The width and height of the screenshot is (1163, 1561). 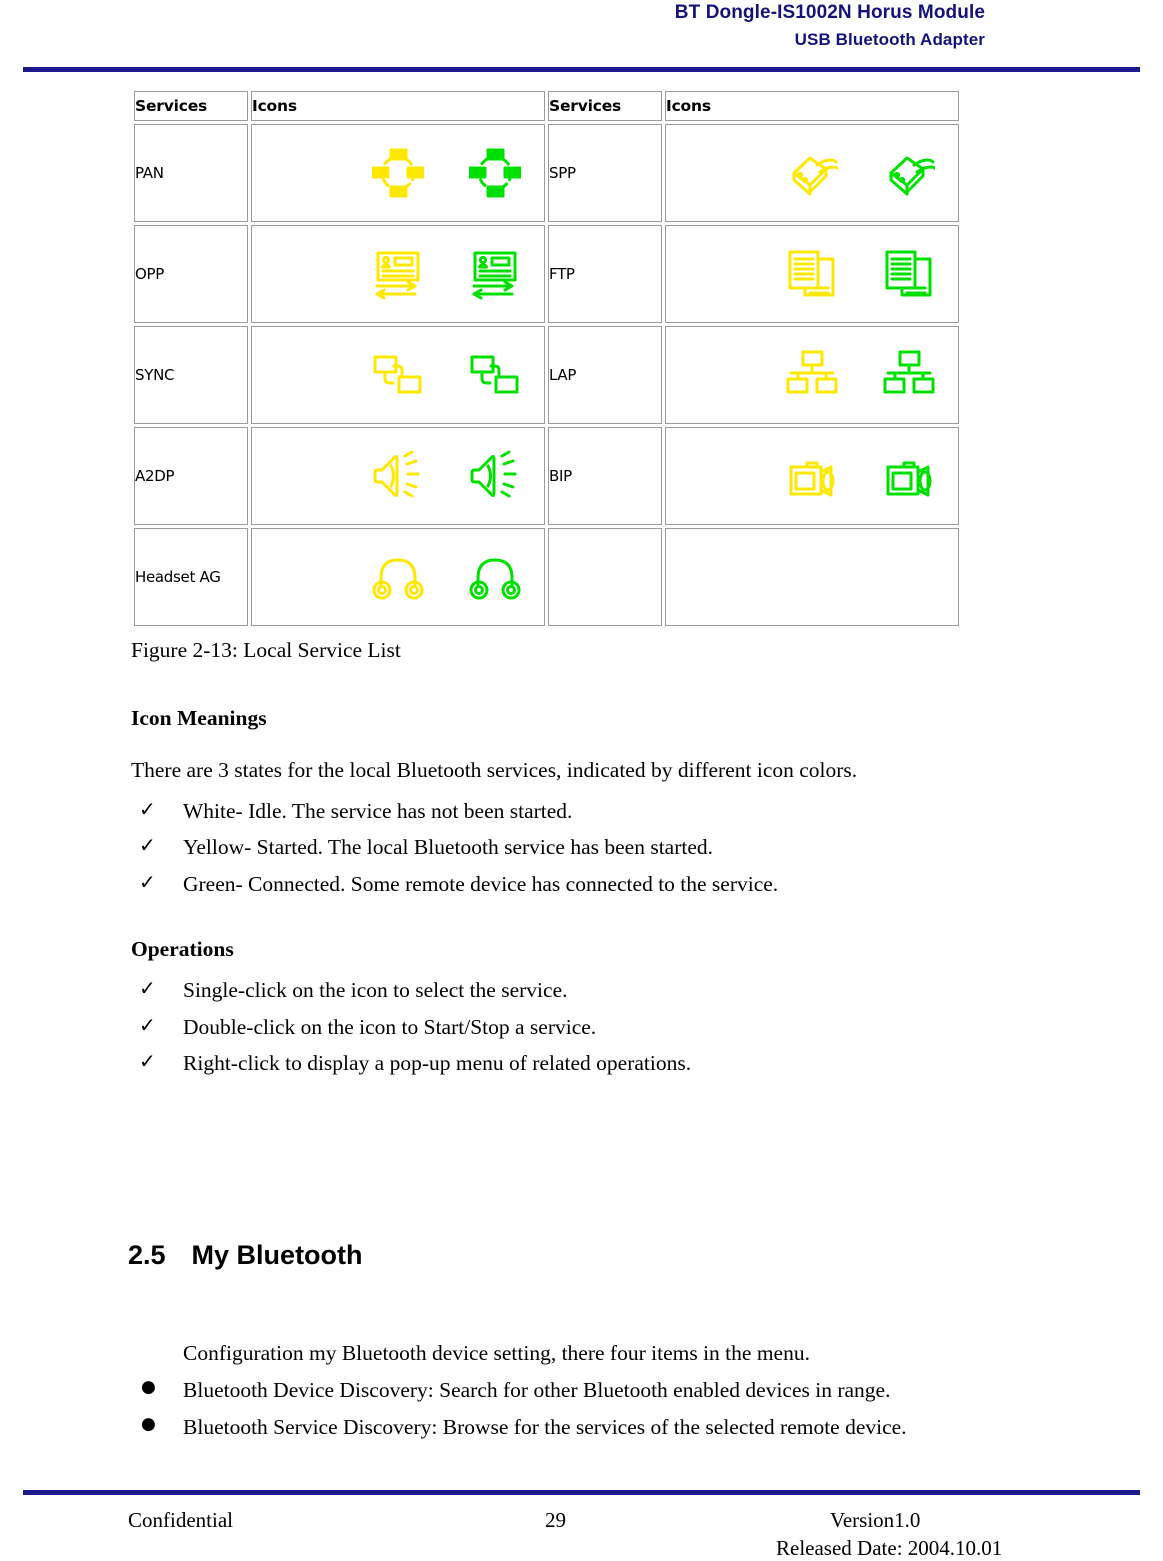 I want to click on footer-confidential: Confidential, so click(x=180, y=1520).